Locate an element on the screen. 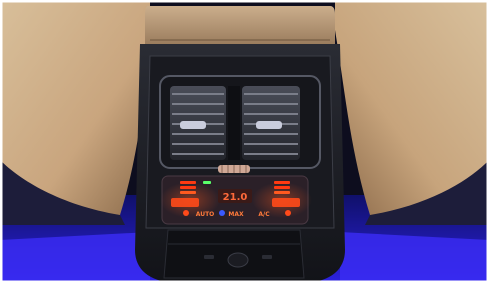  auto-button: AUTO is located at coordinates (205, 214).